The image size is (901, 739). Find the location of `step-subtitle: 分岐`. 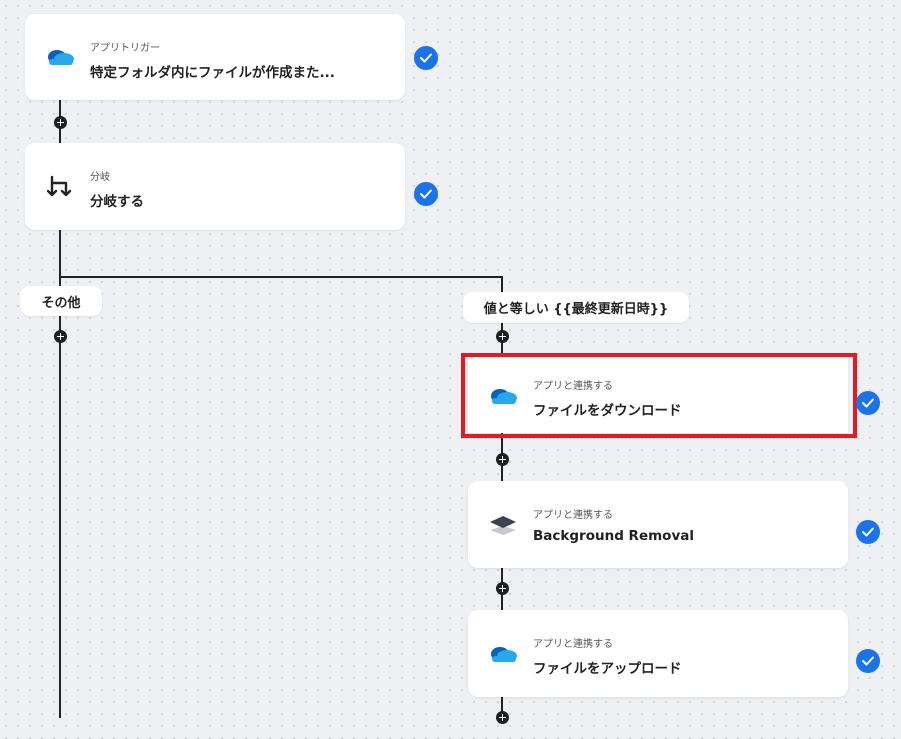

step-subtitle: 分岐 is located at coordinates (100, 177).